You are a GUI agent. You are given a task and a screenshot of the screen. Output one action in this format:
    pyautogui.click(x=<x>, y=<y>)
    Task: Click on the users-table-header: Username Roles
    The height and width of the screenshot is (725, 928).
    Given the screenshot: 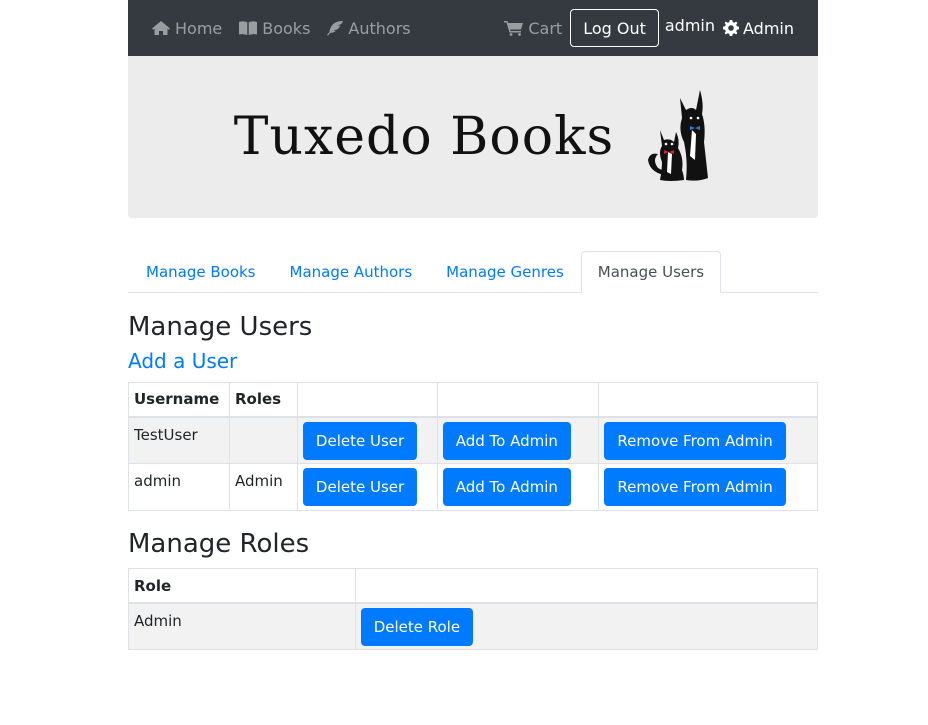 What is the action you would take?
    pyautogui.click(x=473, y=400)
    